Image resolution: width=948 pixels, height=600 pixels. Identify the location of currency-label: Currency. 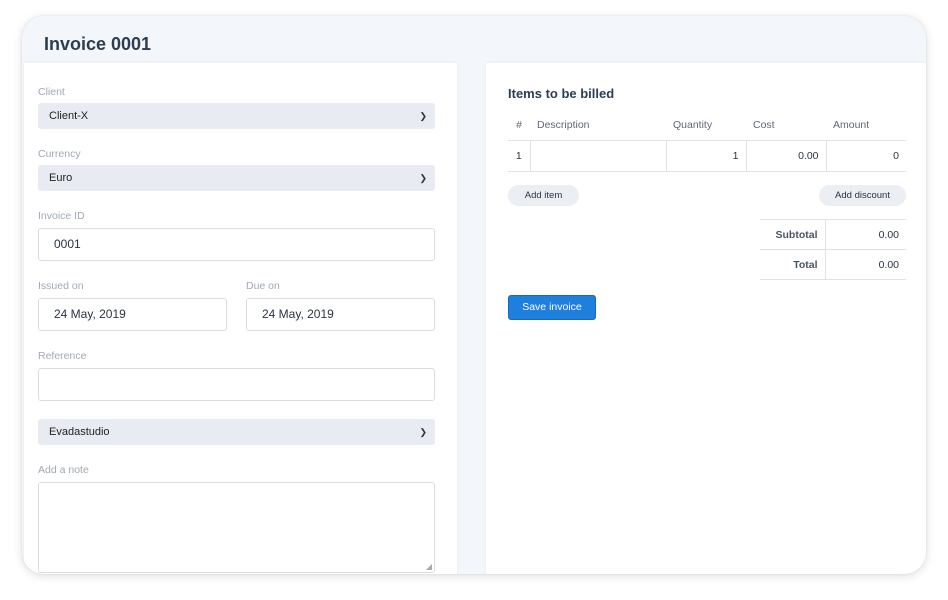
(59, 154).